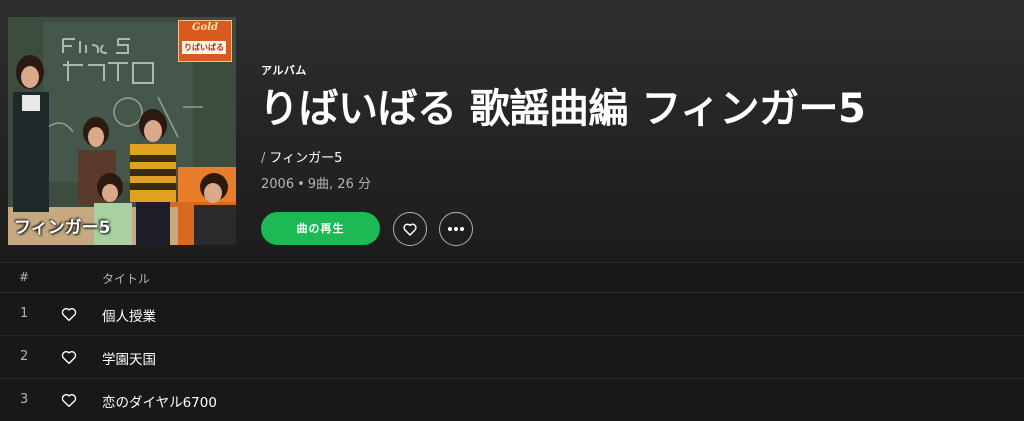 Image resolution: width=1024 pixels, height=421 pixels. I want to click on cover-badge-title: Gold, so click(204, 27).